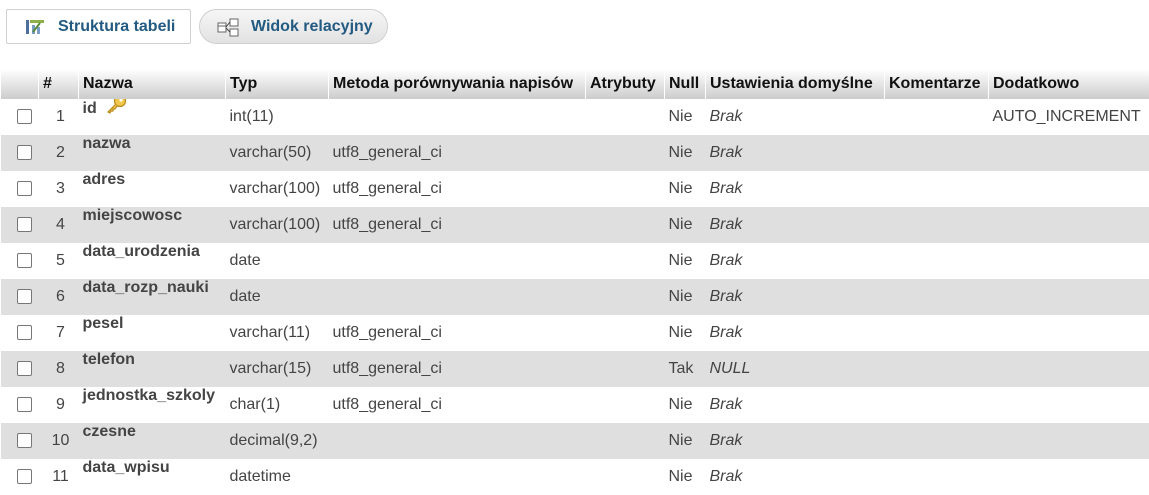  I want to click on column-type: date, so click(277, 297).